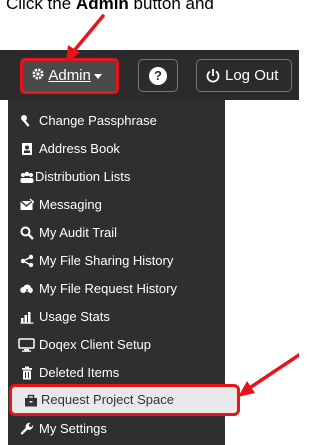 This screenshot has width=320, height=445. I want to click on menu-item-deleted-items: Deleted Items, so click(116, 373).